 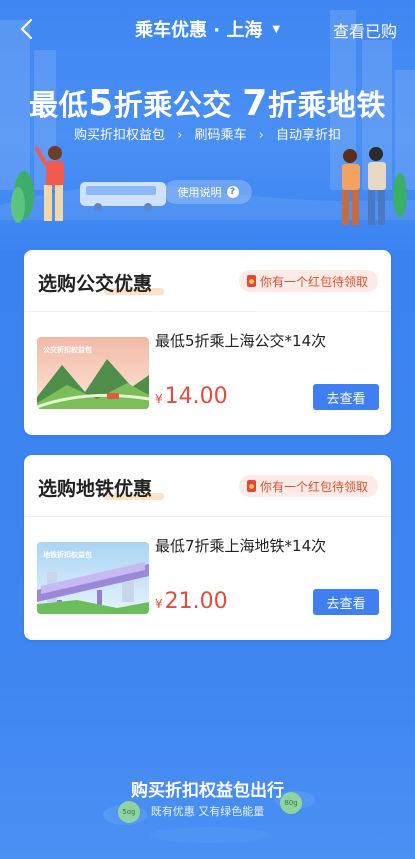 I want to click on back-icon, so click(x=26, y=29).